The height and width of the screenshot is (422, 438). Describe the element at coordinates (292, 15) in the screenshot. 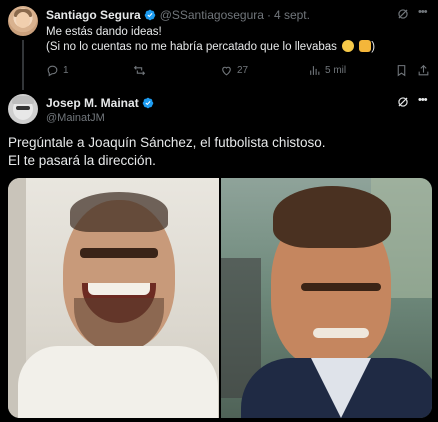

I see `tweet-date: 4 sept.` at that location.